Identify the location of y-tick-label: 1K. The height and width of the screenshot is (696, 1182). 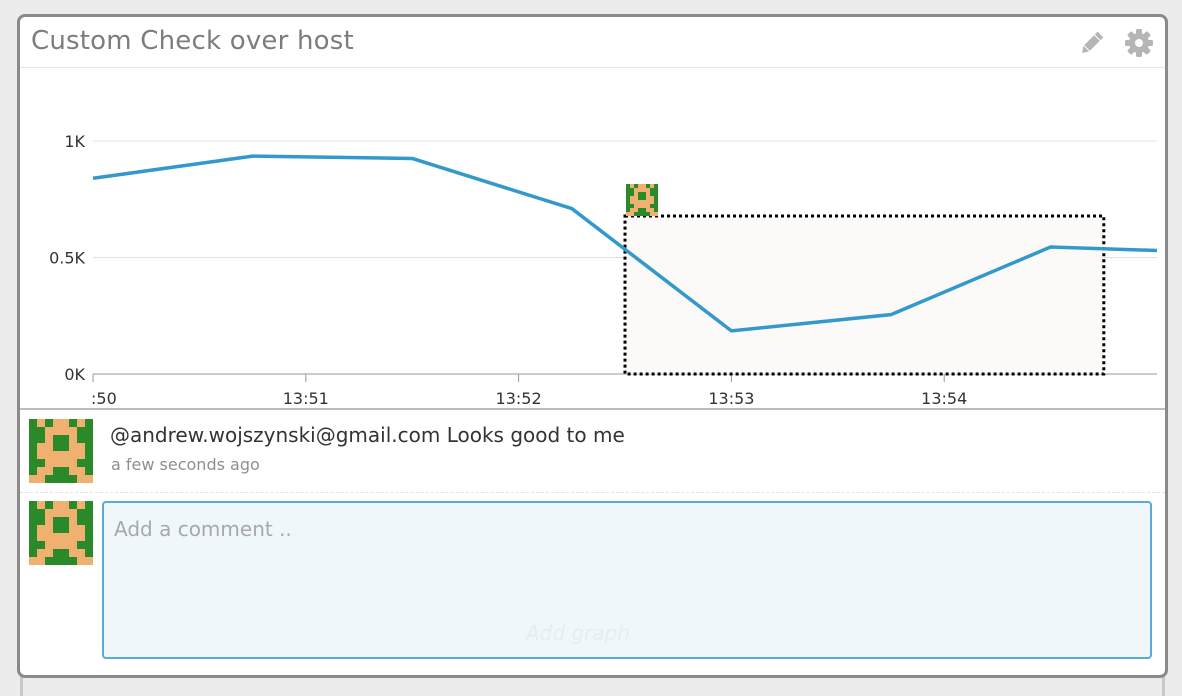
(74, 141).